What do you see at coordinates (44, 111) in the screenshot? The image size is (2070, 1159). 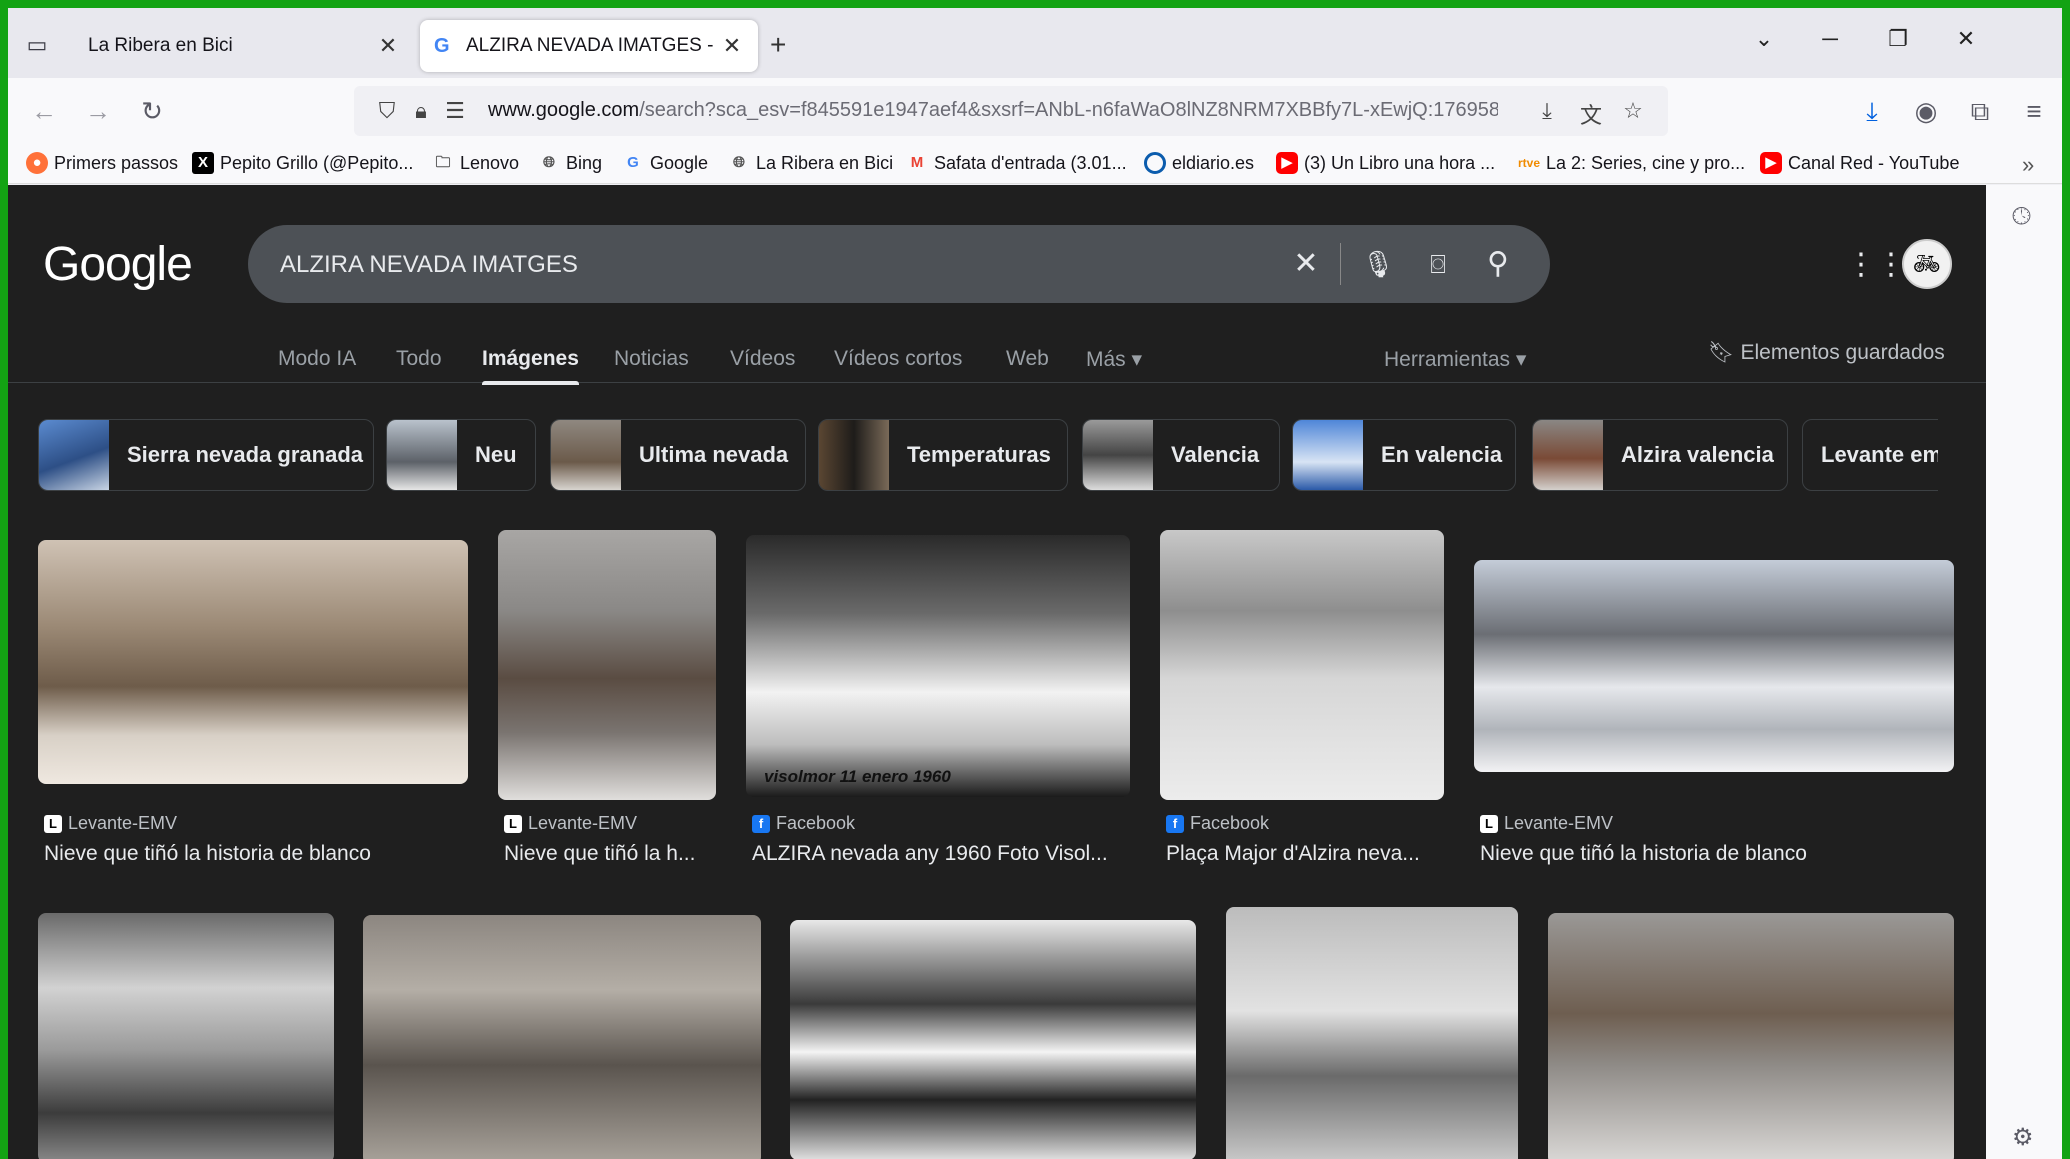 I see `back-arrow-icon: ←` at bounding box center [44, 111].